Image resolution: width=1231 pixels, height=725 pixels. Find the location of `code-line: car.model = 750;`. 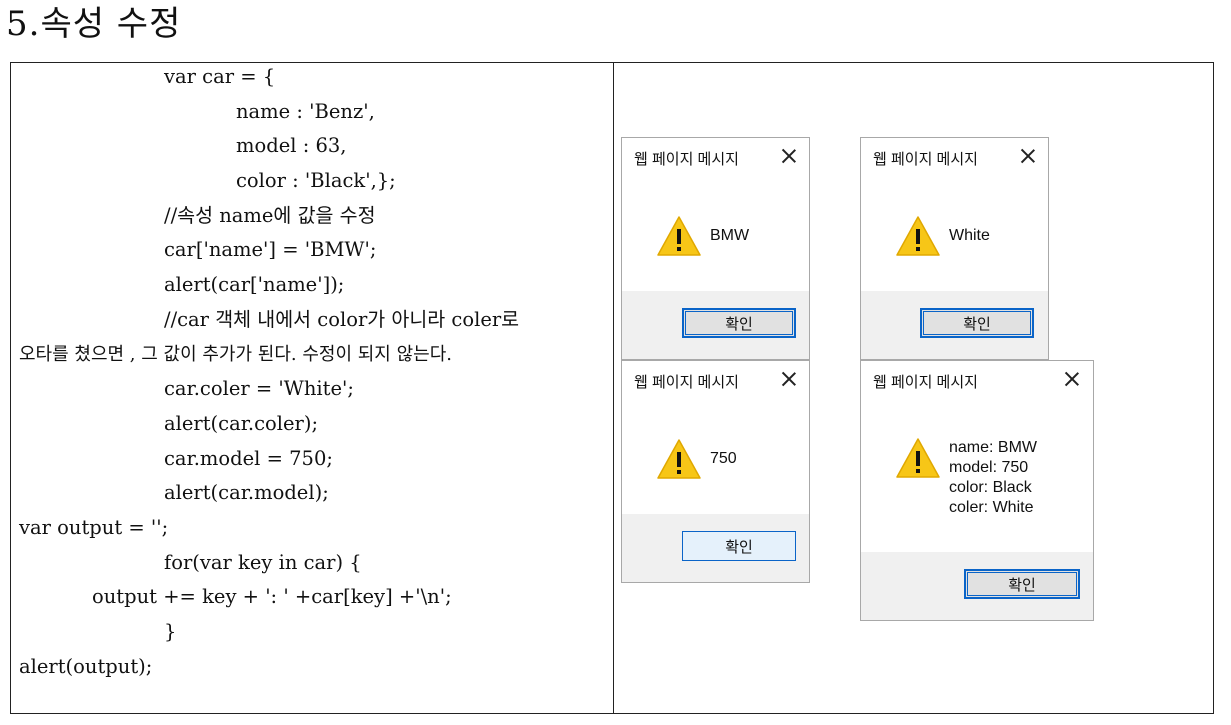

code-line: car.model = 750; is located at coordinates (248, 458).